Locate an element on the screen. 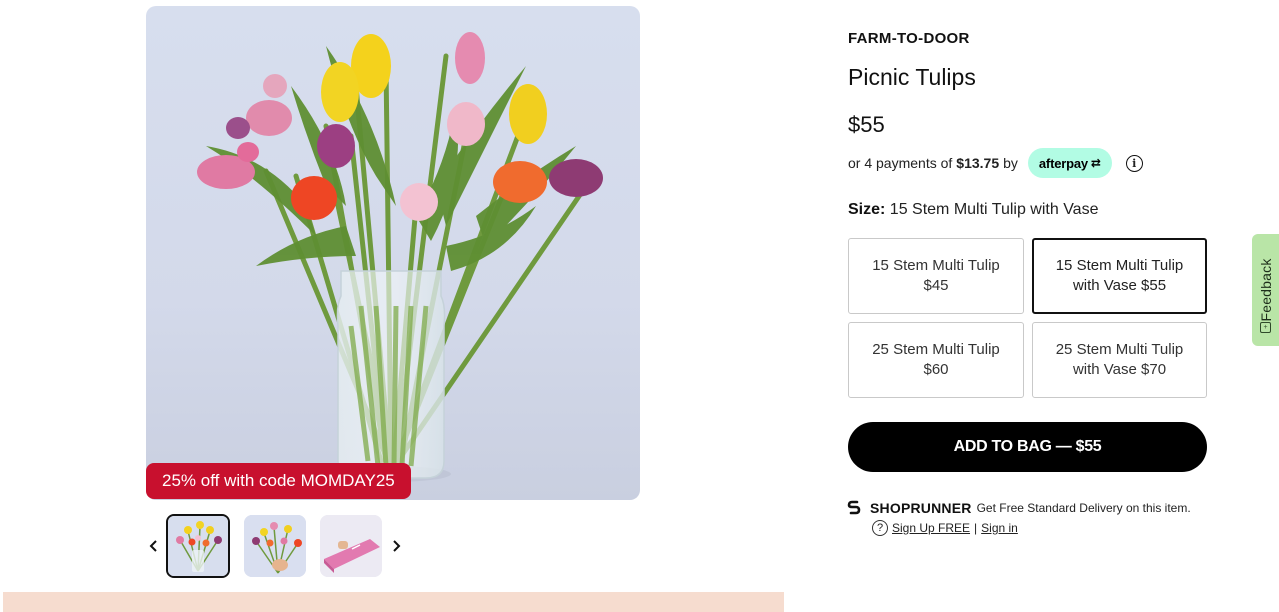 The image size is (1279, 612). thumbnail-gift-box is located at coordinates (351, 546).